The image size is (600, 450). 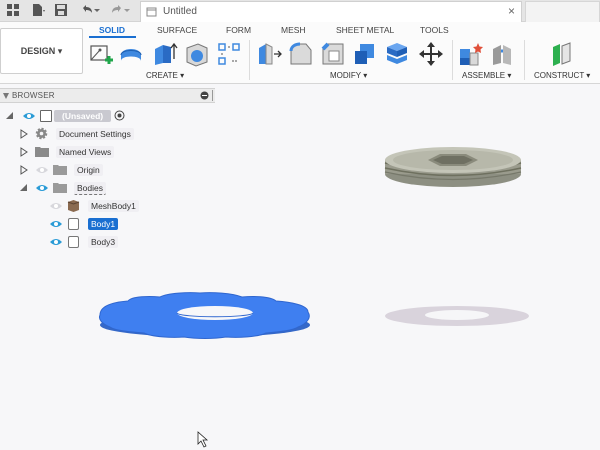 I want to click on mesh-body-icon, so click(x=73, y=206).